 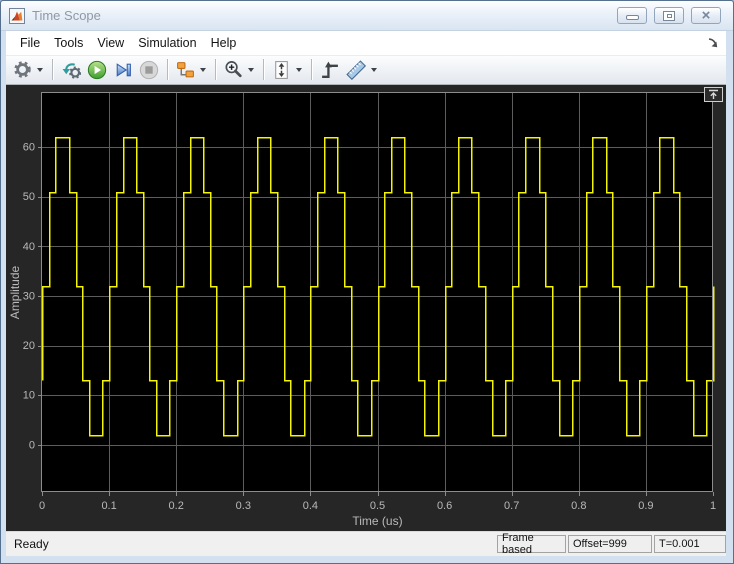 I want to click on x-tick-label: 0.8, so click(x=578, y=506).